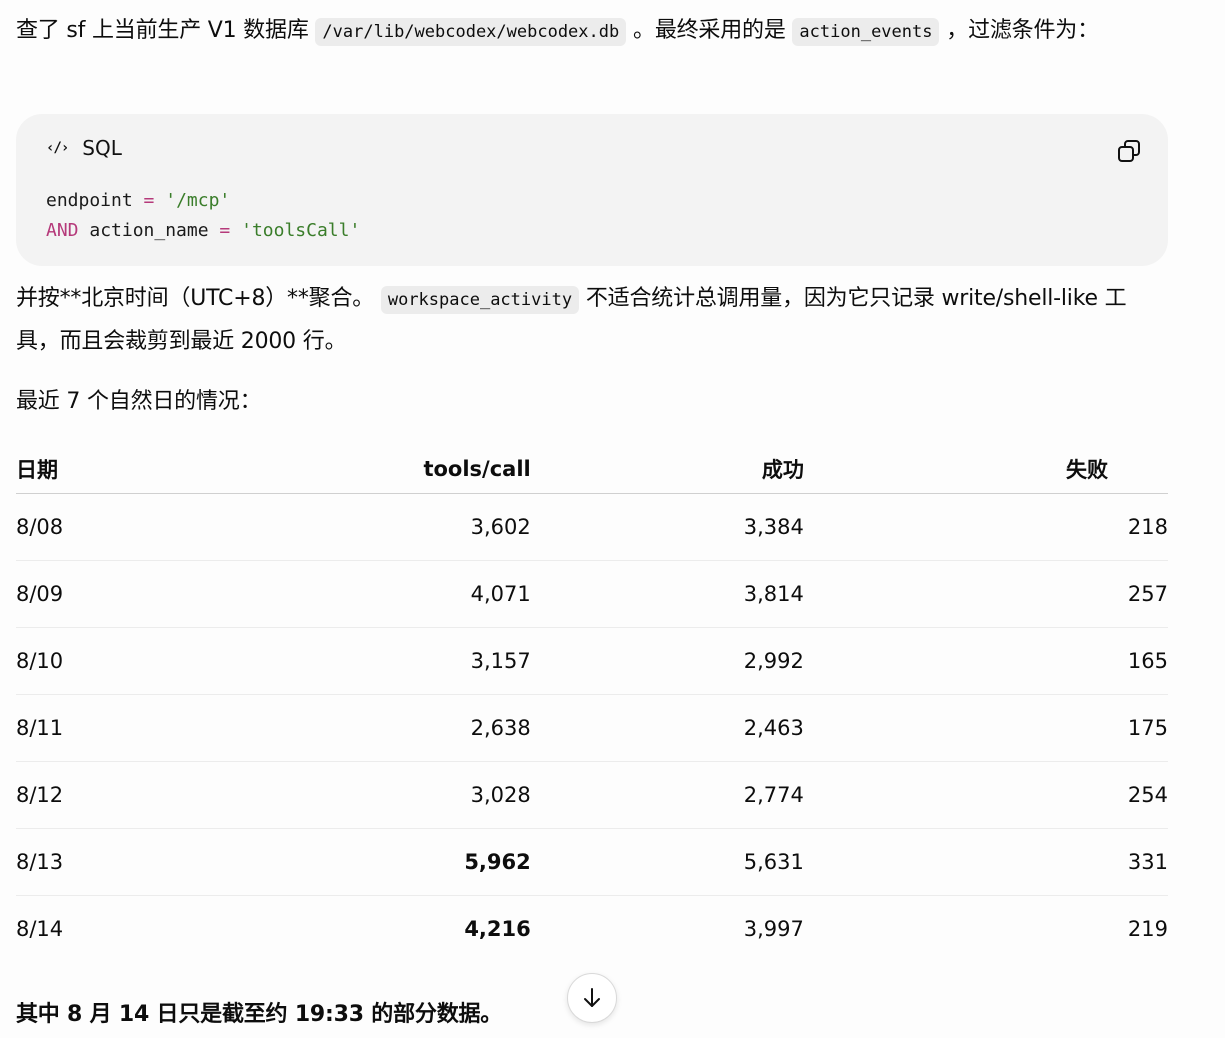  What do you see at coordinates (359, 661) in the screenshot?
I see `cell-tools-call: 3,157` at bounding box center [359, 661].